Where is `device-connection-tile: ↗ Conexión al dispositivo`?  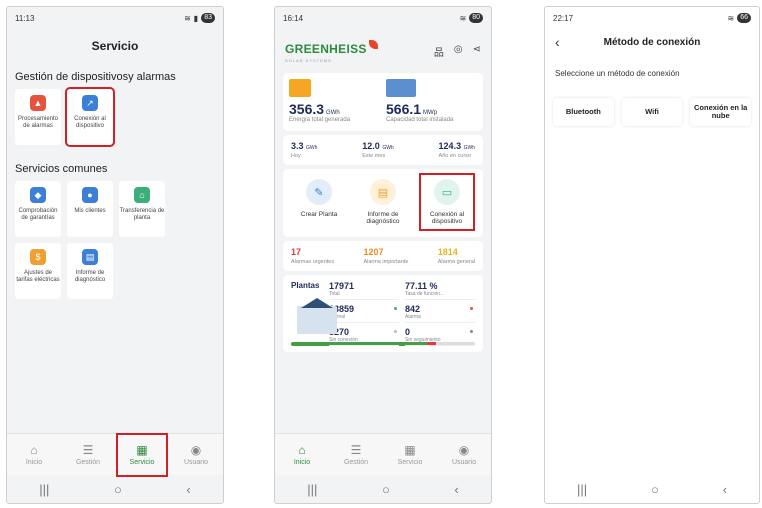 device-connection-tile: ↗ Conexión al dispositivo is located at coordinates (90, 117).